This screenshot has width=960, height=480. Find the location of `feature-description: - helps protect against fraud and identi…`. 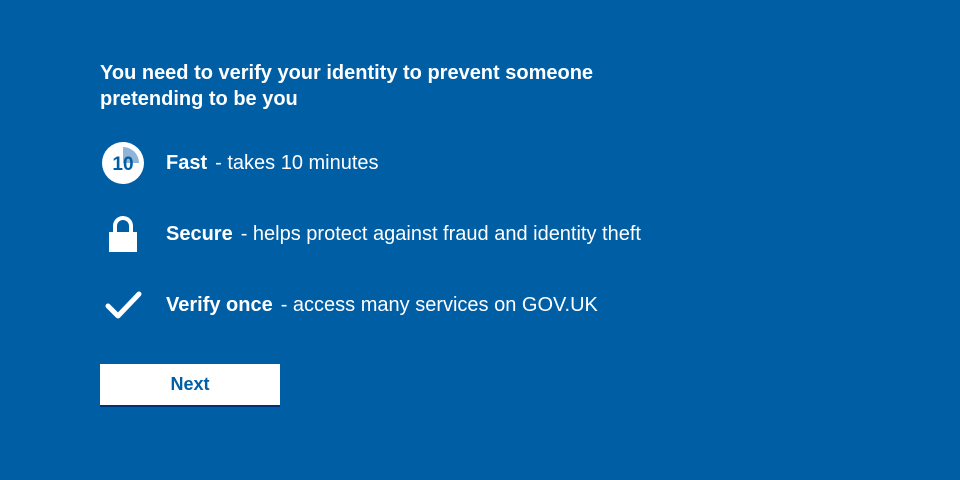

feature-description: - helps protect against fraud and identi… is located at coordinates (440, 234).